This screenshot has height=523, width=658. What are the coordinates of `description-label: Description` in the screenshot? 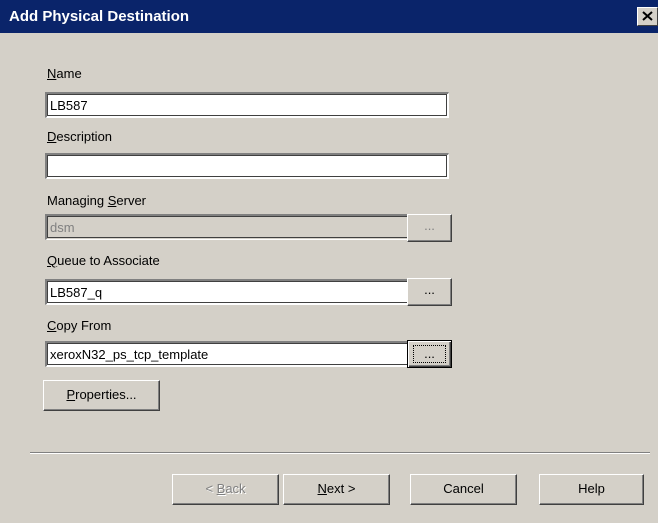 It's located at (80, 136).